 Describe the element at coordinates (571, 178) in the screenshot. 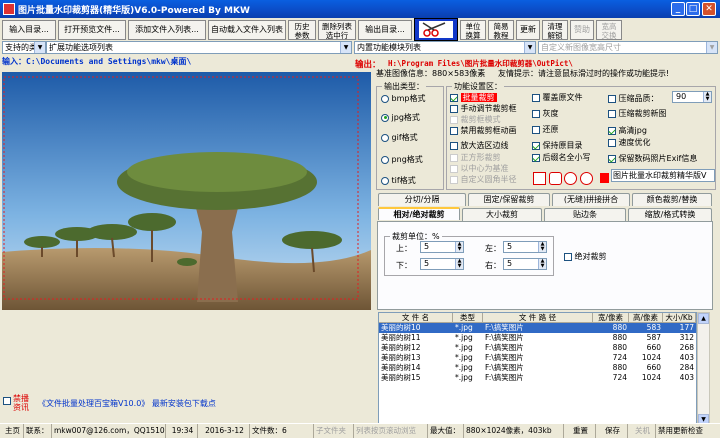

I see `circle-shape-button` at that location.